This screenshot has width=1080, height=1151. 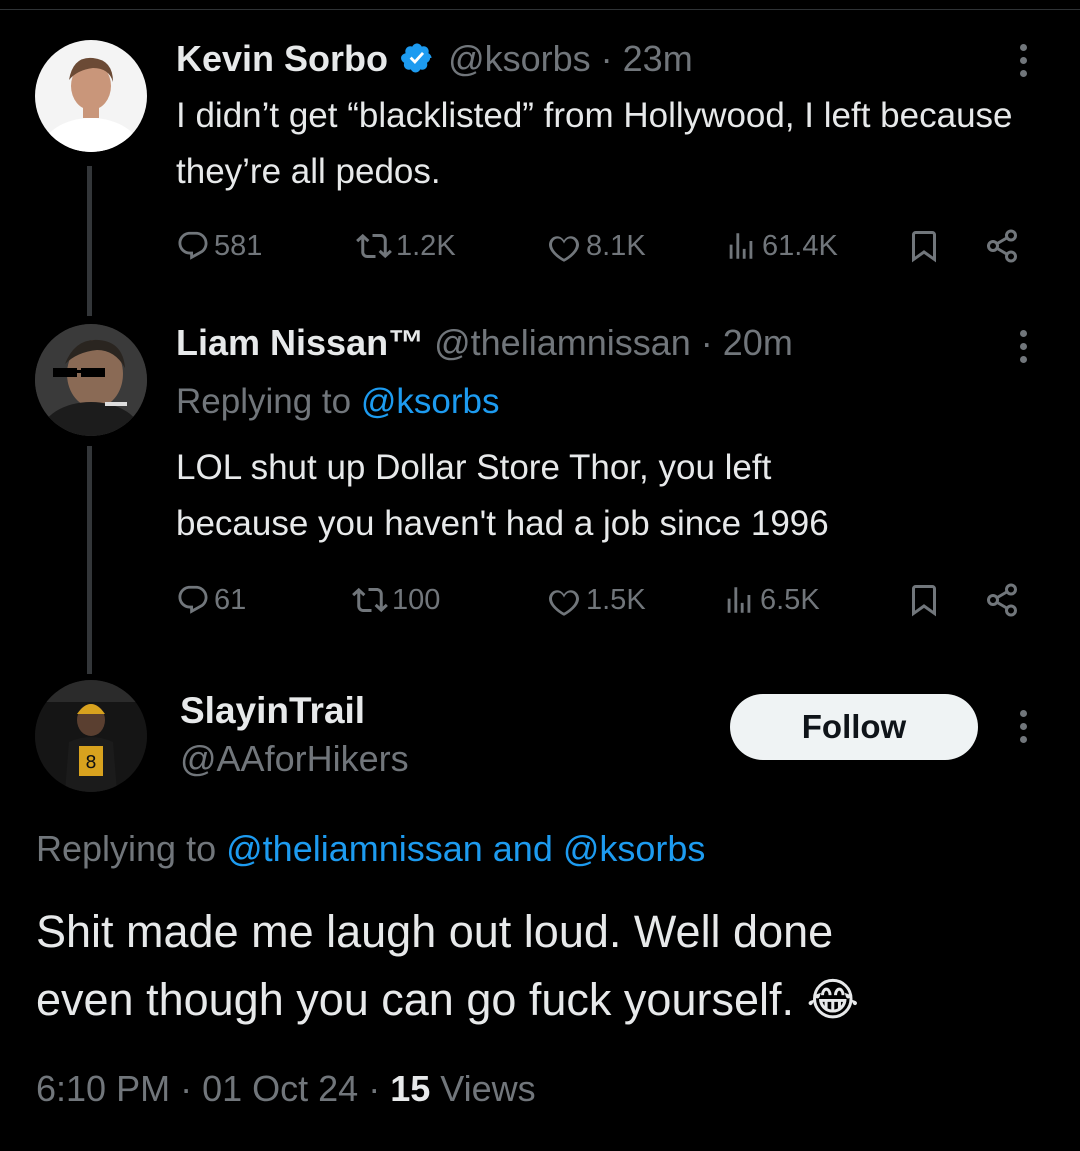 I want to click on views-button: 6.5K, so click(x=771, y=600).